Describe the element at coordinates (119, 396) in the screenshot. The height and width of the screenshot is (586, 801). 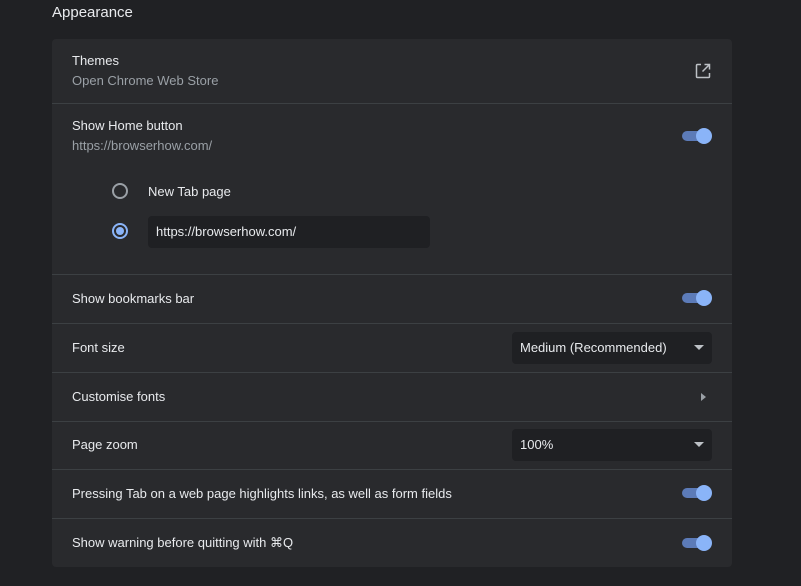
I see `customise-fonts-label: Customise fonts` at that location.